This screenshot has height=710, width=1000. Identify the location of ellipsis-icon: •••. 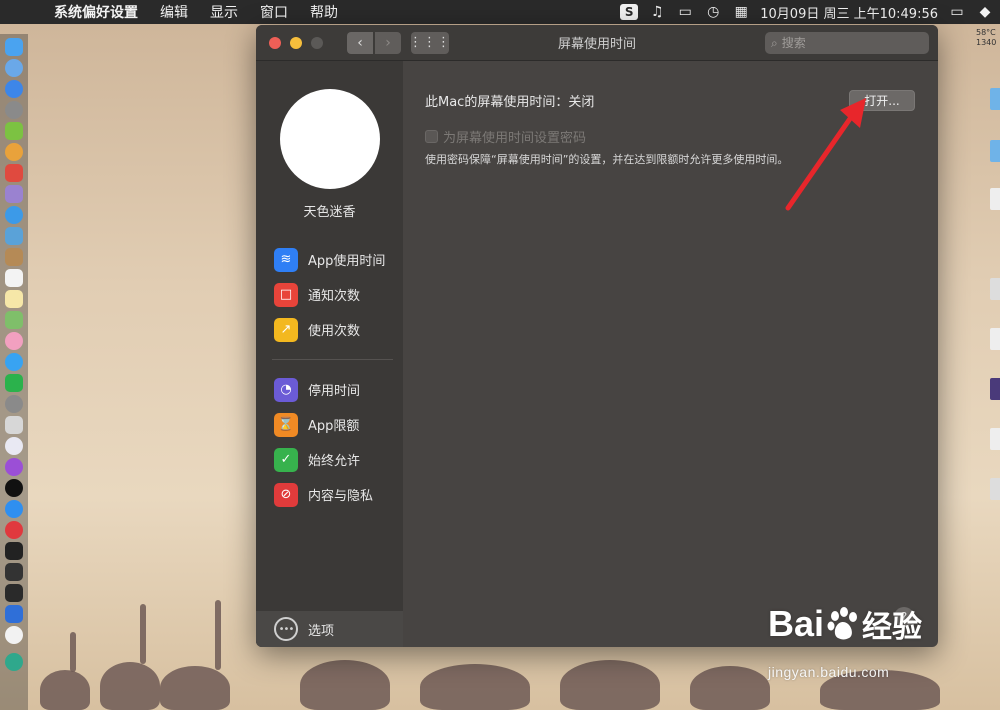
(286, 629).